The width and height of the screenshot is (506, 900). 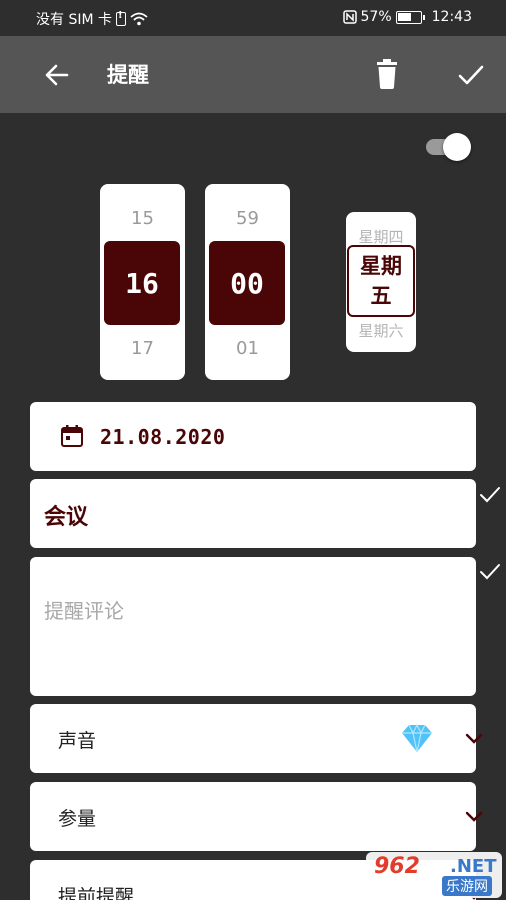 I want to click on parameters-option: 参量, so click(x=256, y=816).